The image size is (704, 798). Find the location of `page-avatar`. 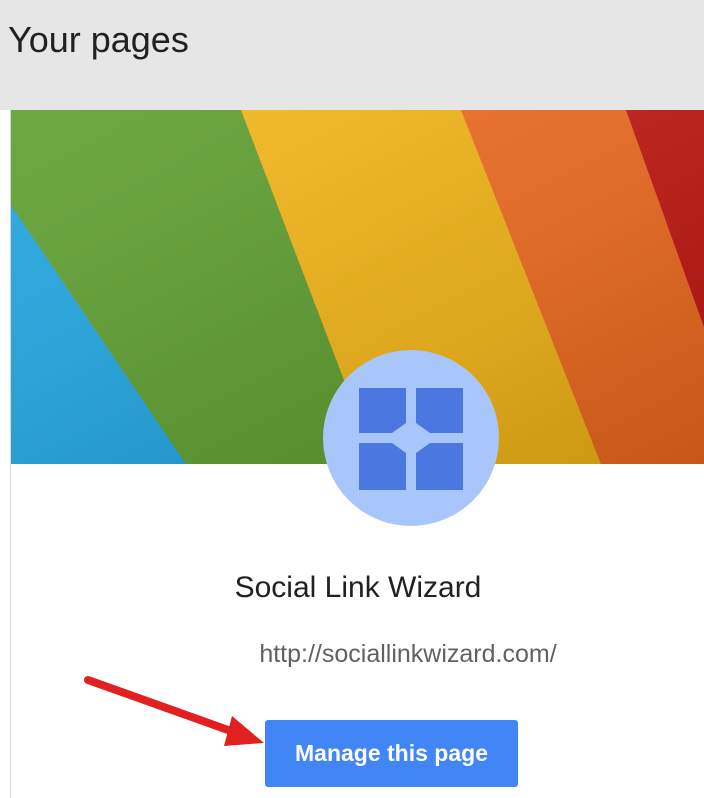

page-avatar is located at coordinates (411, 438).